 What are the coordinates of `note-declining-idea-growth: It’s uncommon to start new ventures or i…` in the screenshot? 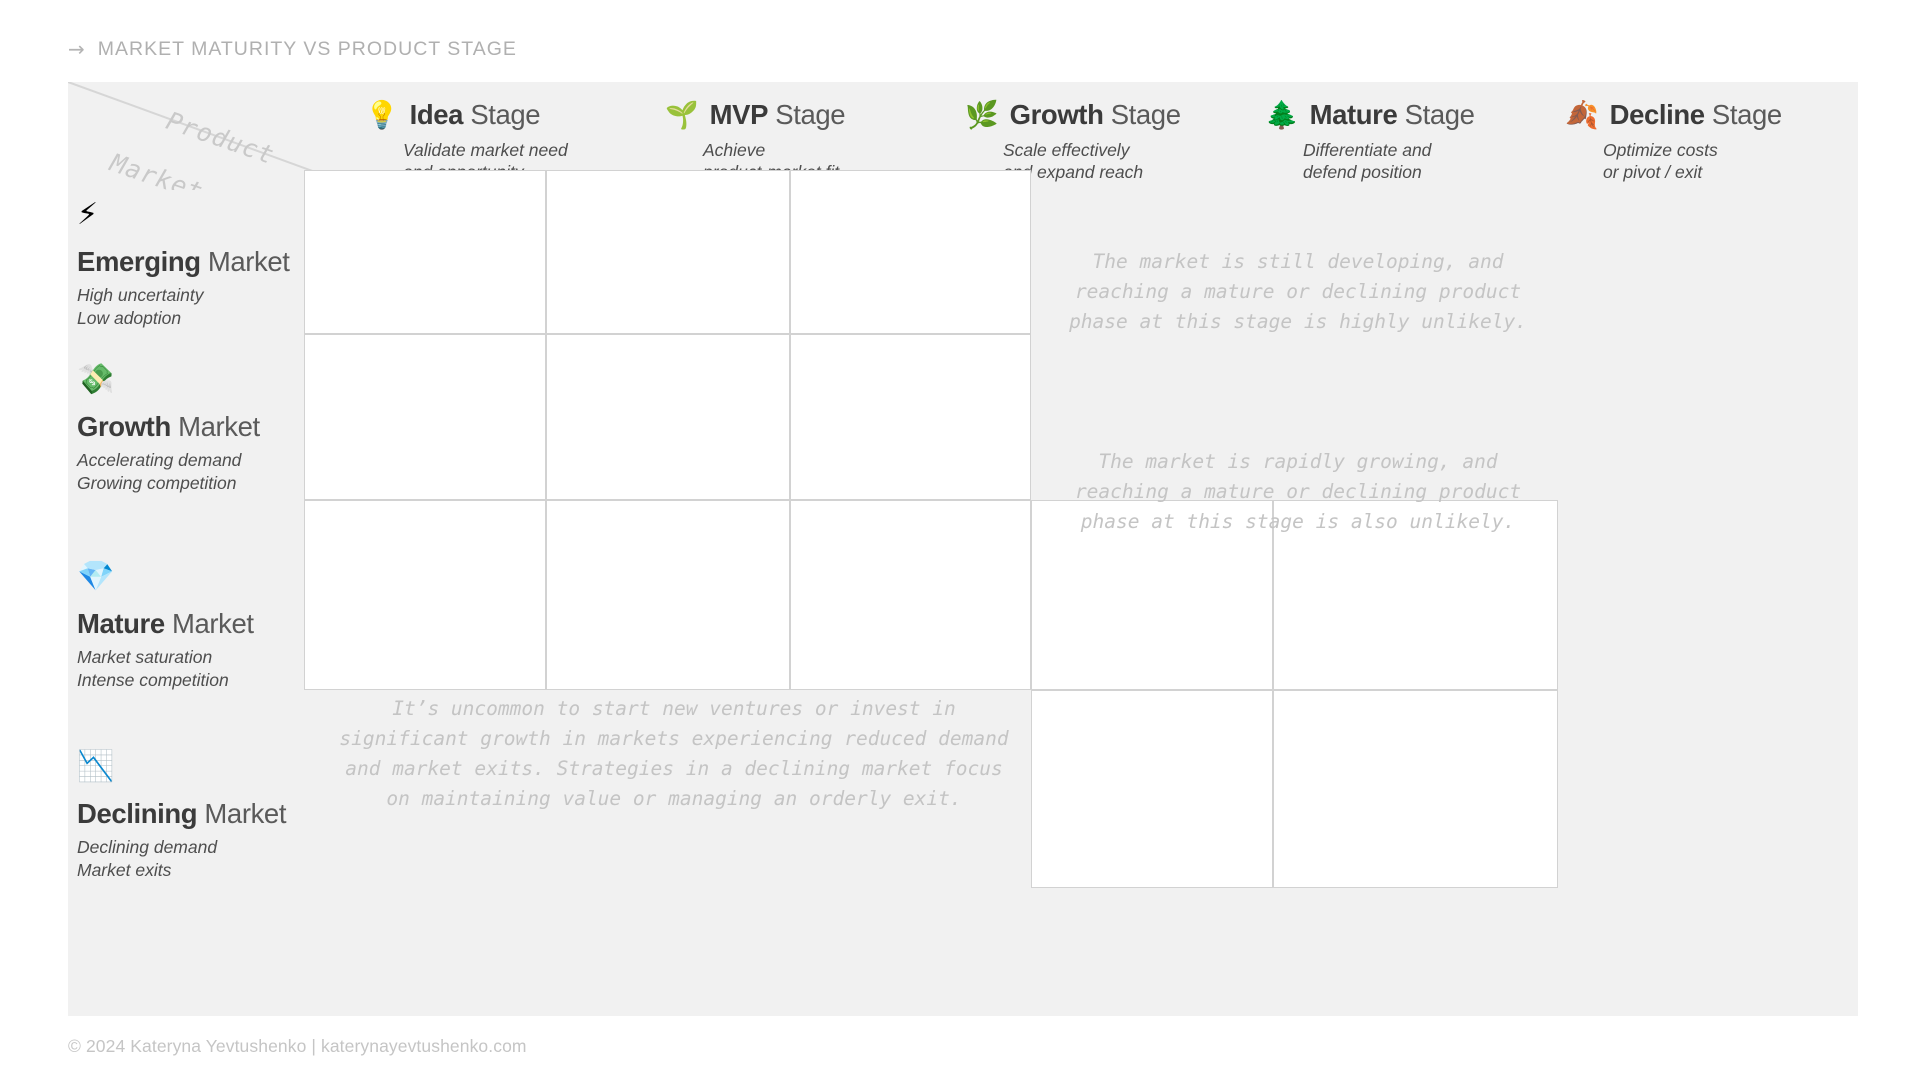 It's located at (674, 754).